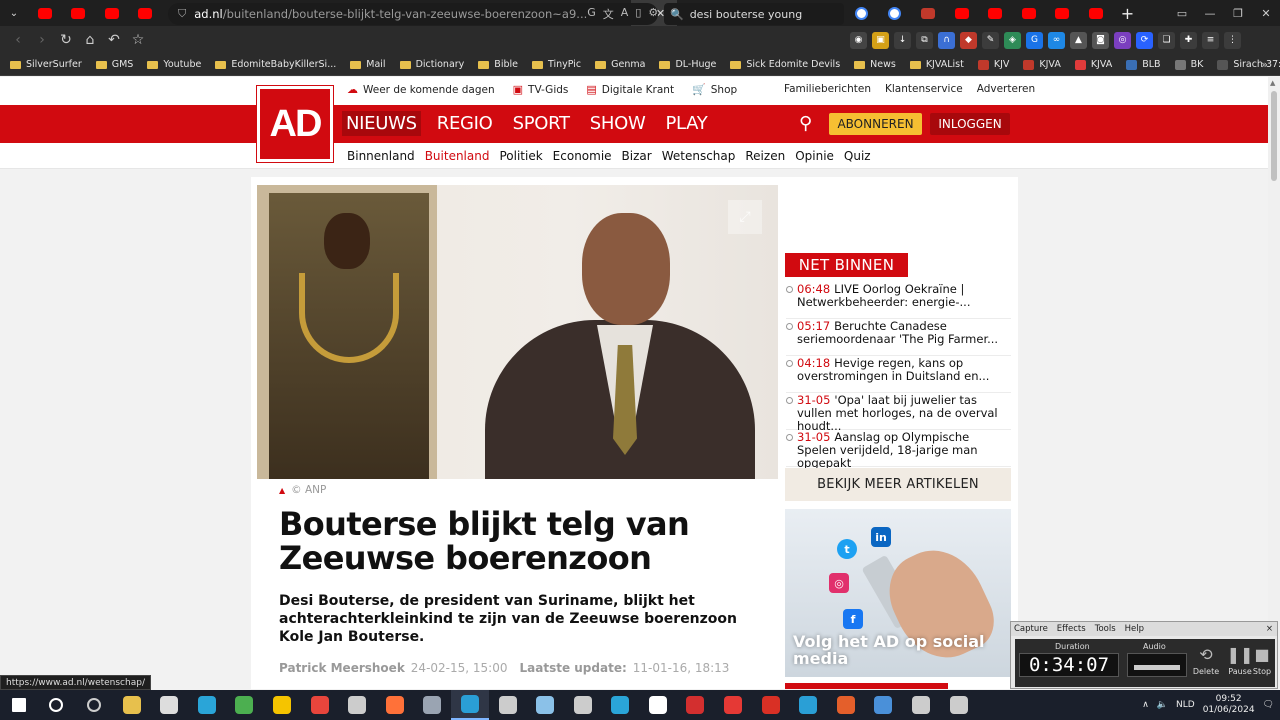  I want to click on section-nav-quiz: Quiz, so click(857, 156).